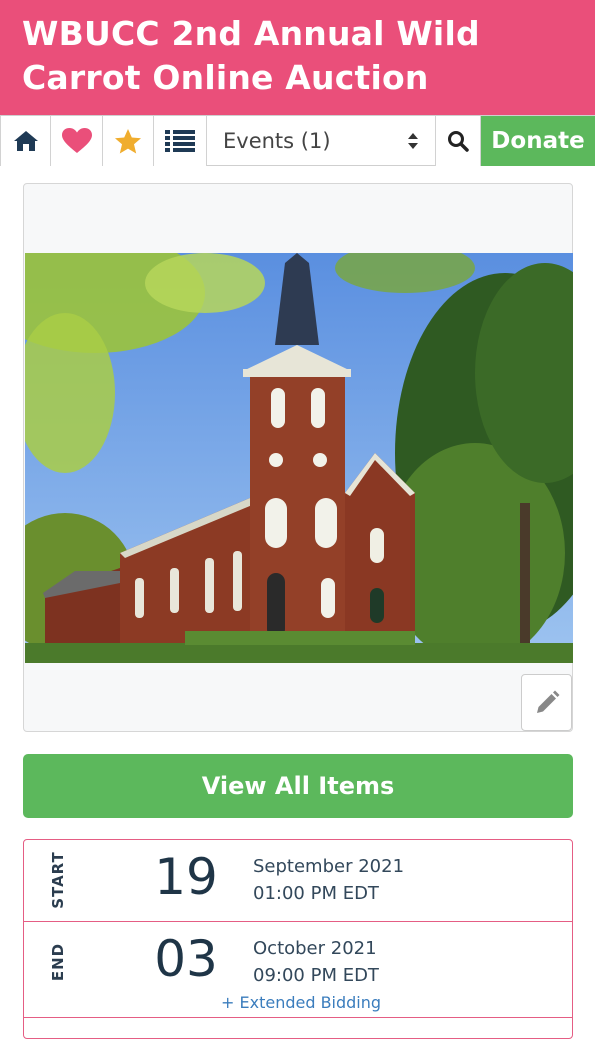  What do you see at coordinates (277, 141) in the screenshot?
I see `events-select-value: Events (1)` at bounding box center [277, 141].